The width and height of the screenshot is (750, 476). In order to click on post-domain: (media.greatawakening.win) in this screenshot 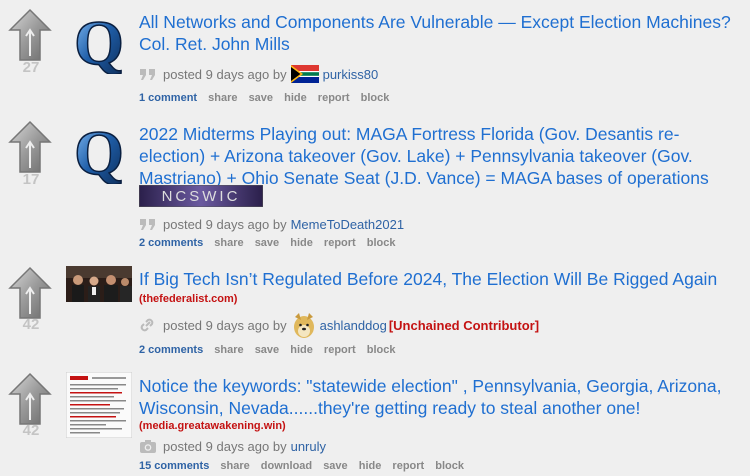, I will do `click(212, 426)`.